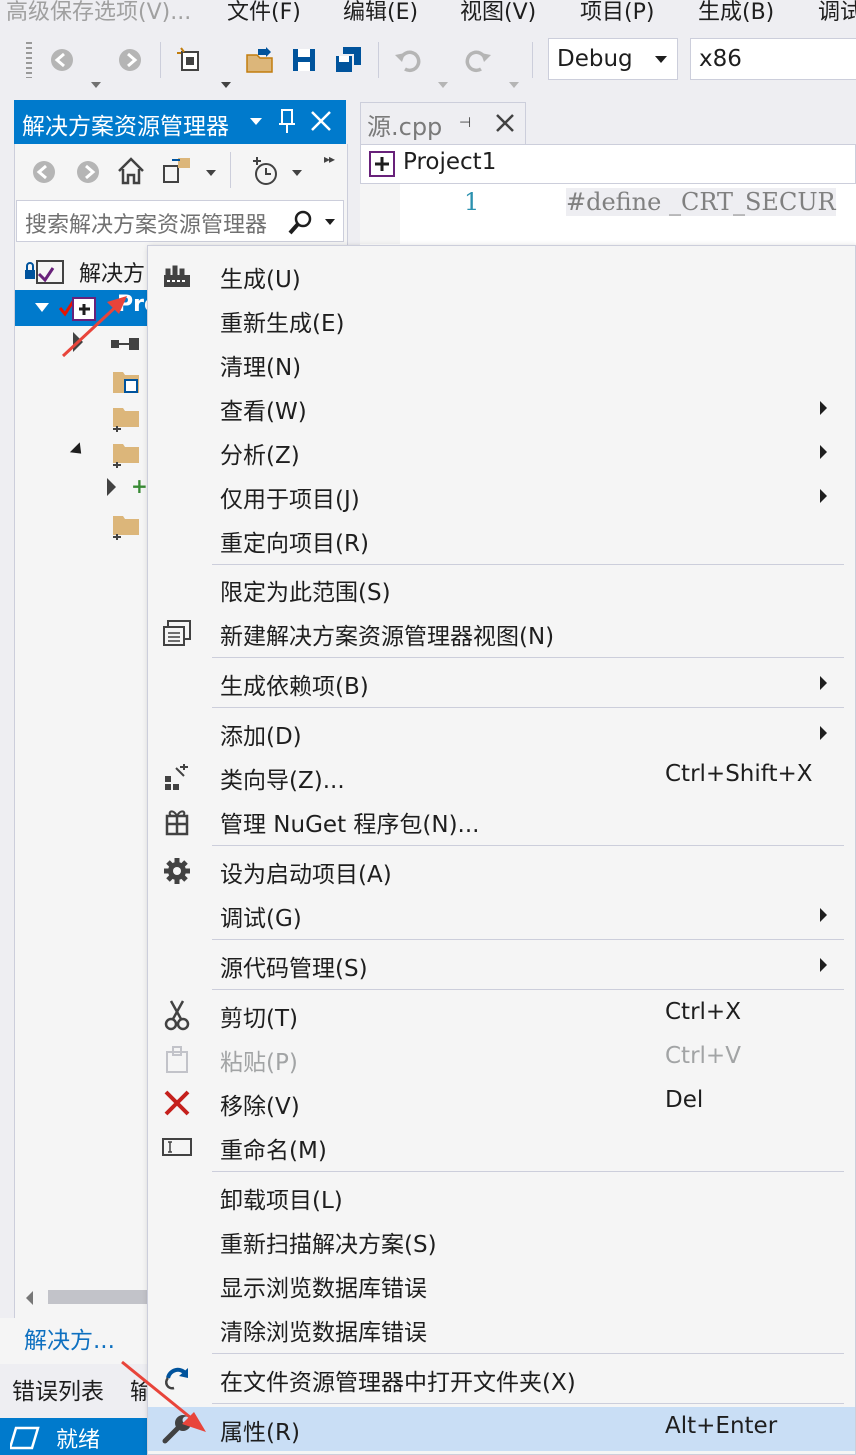  What do you see at coordinates (264, 13) in the screenshot?
I see `menu-file: 文件(F)` at bounding box center [264, 13].